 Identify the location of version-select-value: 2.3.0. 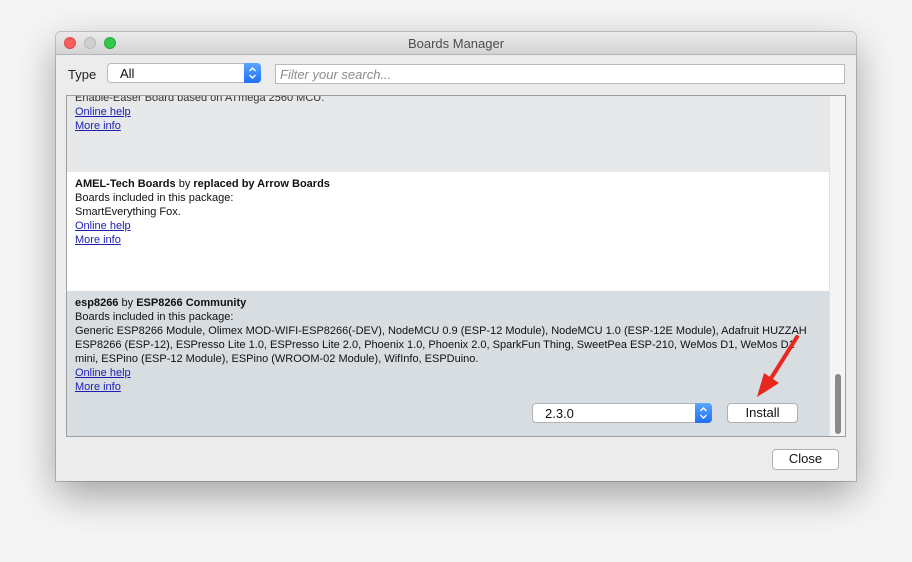
(559, 413).